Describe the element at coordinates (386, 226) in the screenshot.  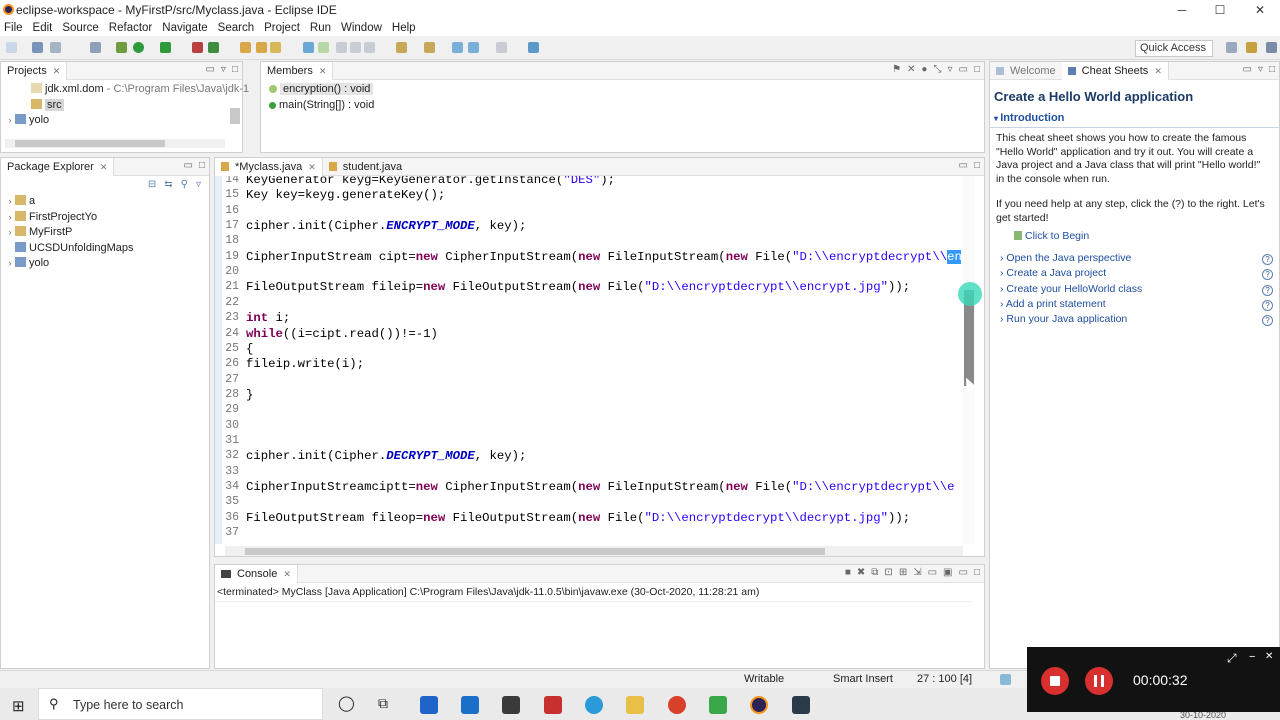
I see `code-line: cipher.init(Cipher.ENCRYPT_MODE, key);` at that location.